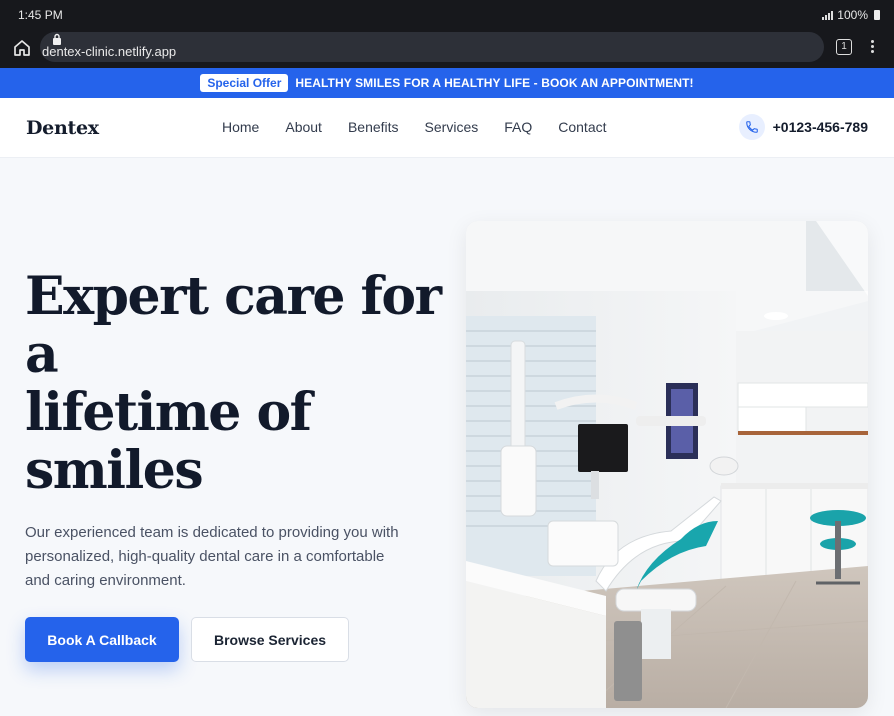 The image size is (894, 716). Describe the element at coordinates (244, 83) in the screenshot. I see `special-offer-badge: Special Offer` at that location.